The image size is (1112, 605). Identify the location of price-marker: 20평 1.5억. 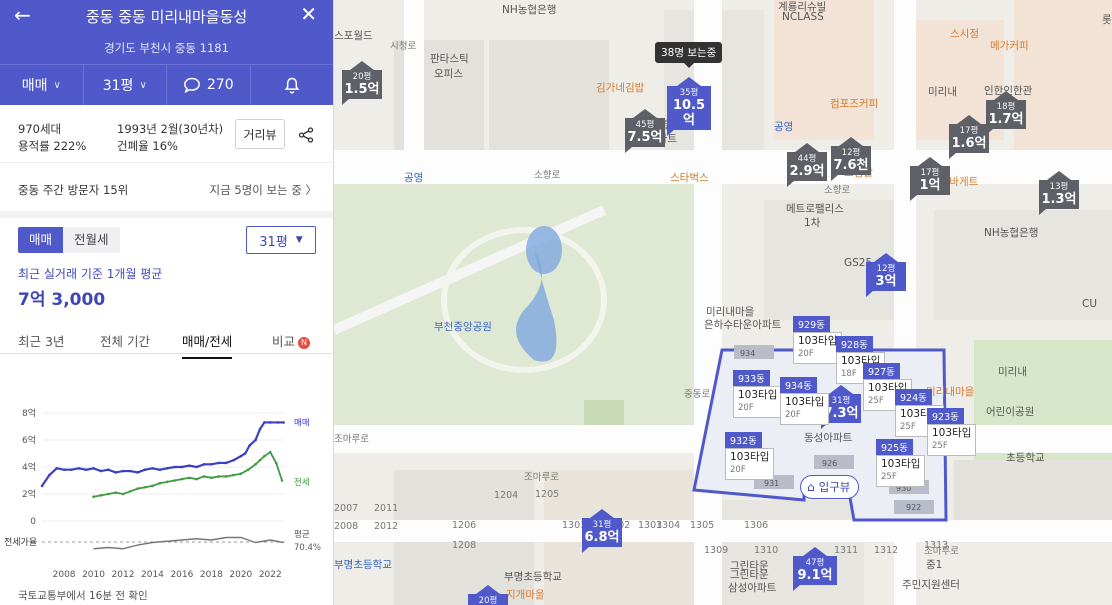
(362, 83).